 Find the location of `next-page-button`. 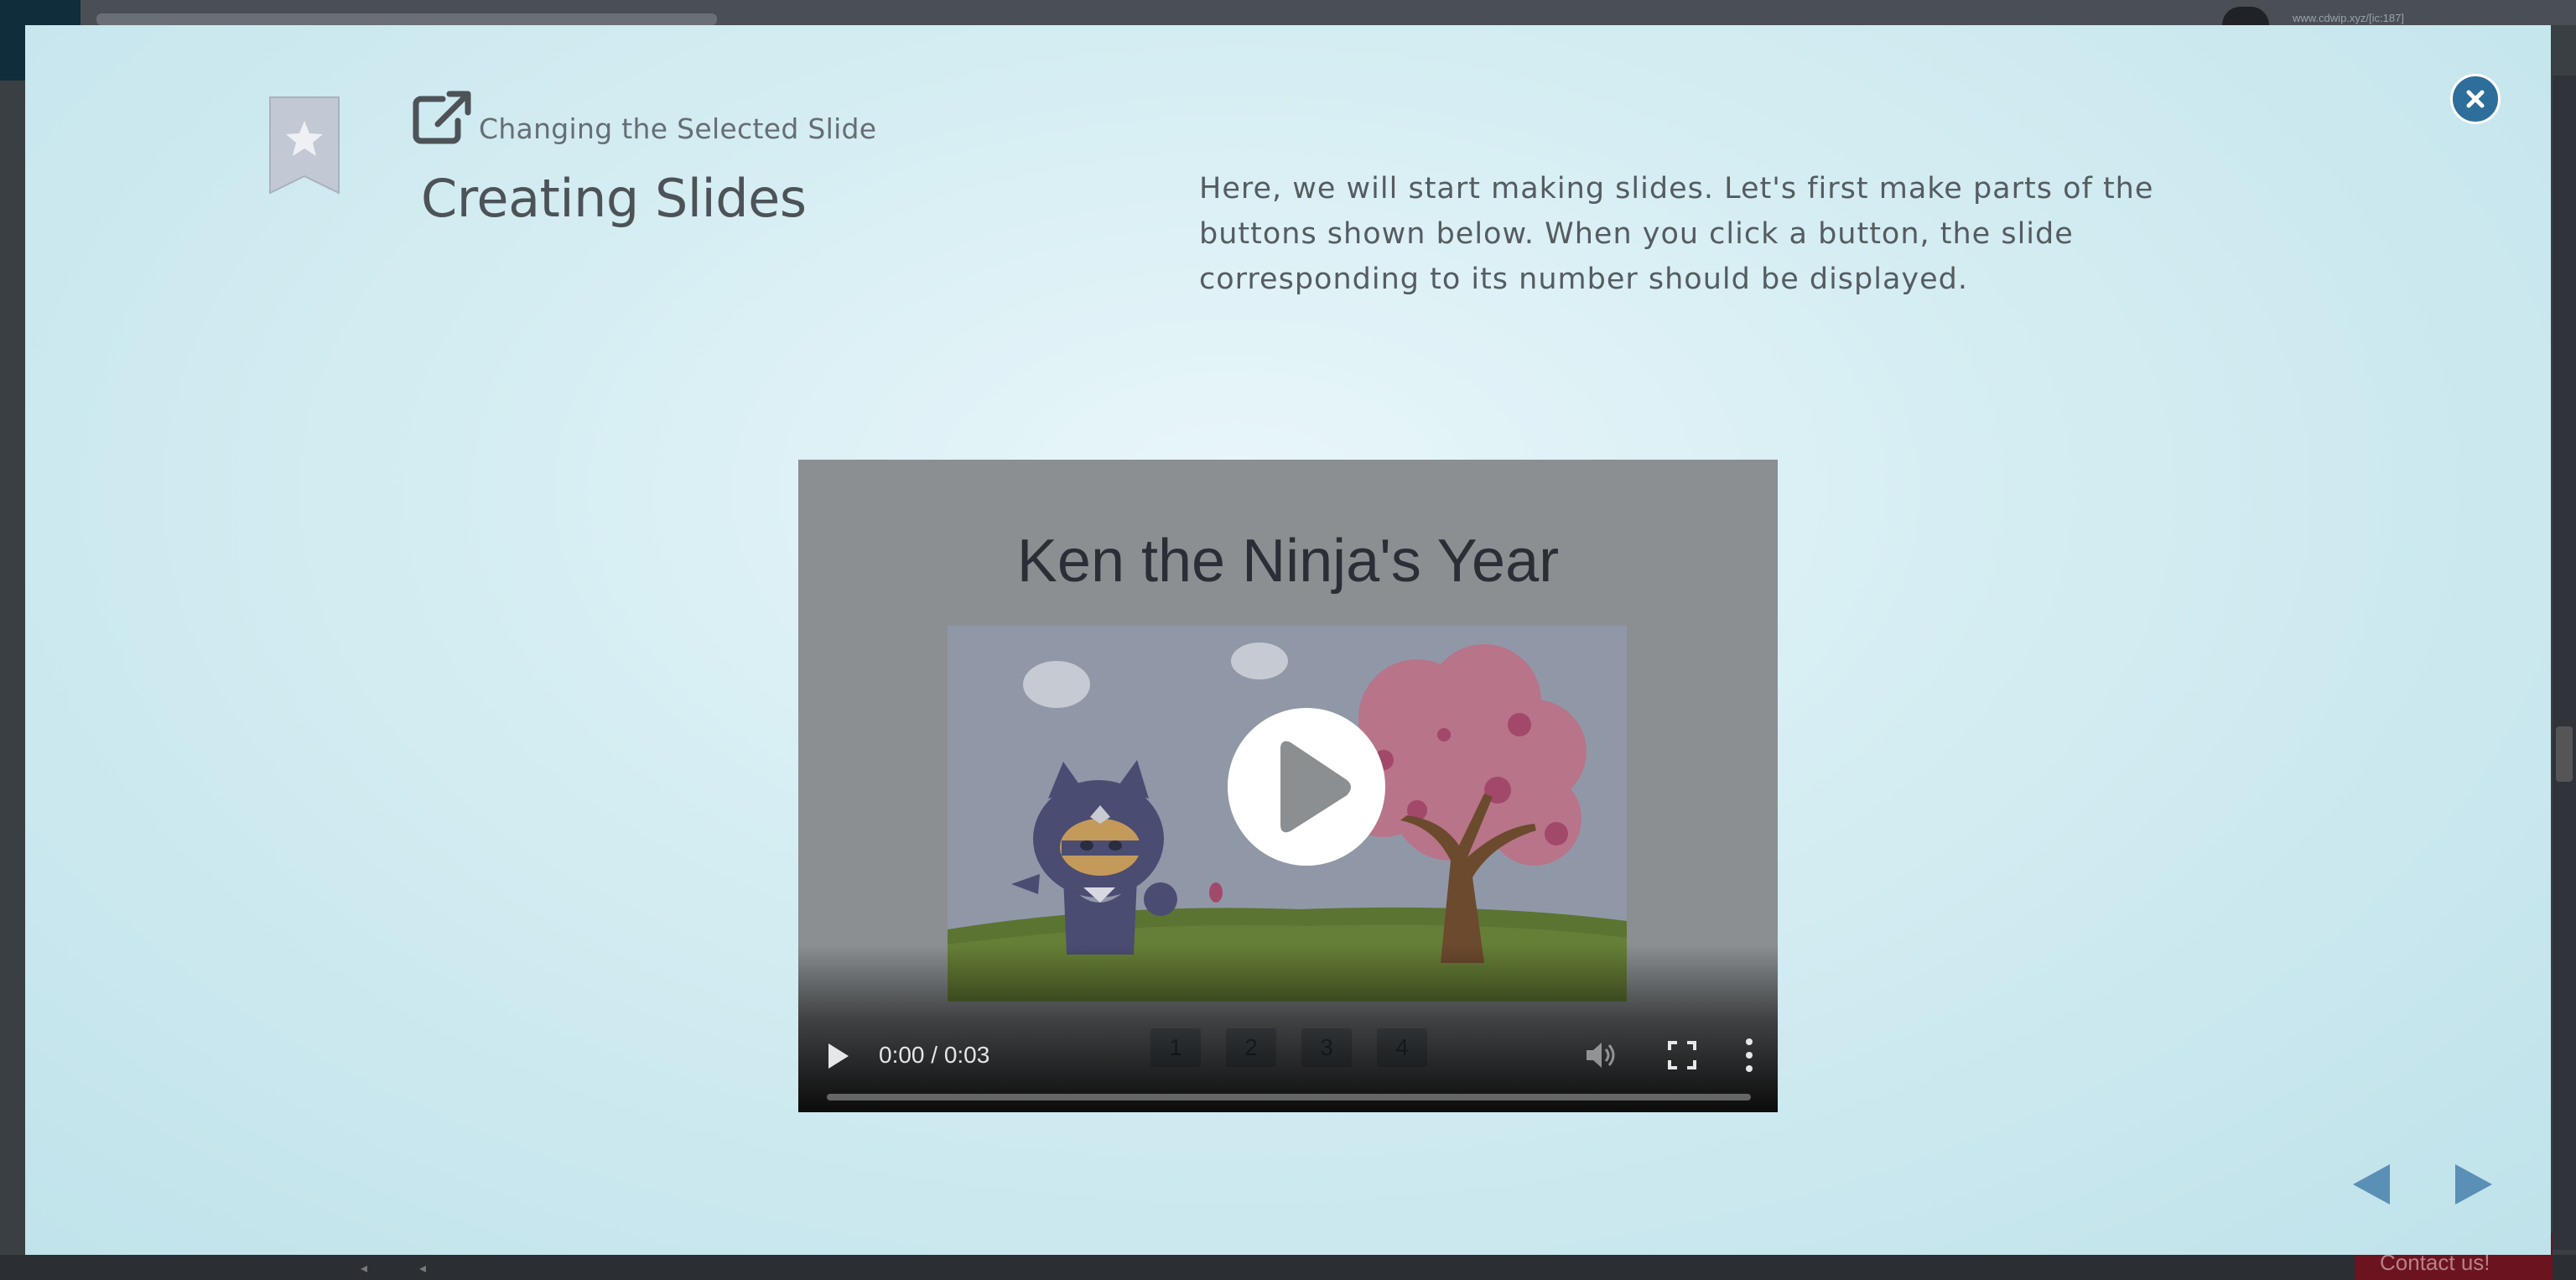

next-page-button is located at coordinates (2474, 1184).